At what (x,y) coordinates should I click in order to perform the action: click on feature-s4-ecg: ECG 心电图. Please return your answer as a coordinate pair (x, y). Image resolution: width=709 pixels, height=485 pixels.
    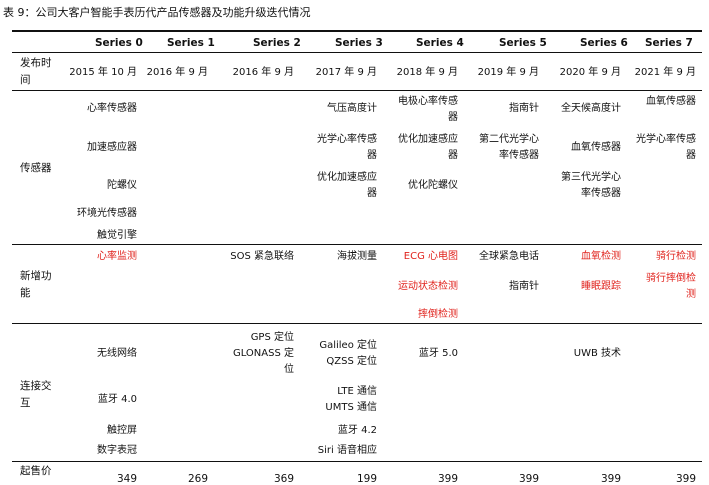
    Looking at the image, I should click on (430, 256).